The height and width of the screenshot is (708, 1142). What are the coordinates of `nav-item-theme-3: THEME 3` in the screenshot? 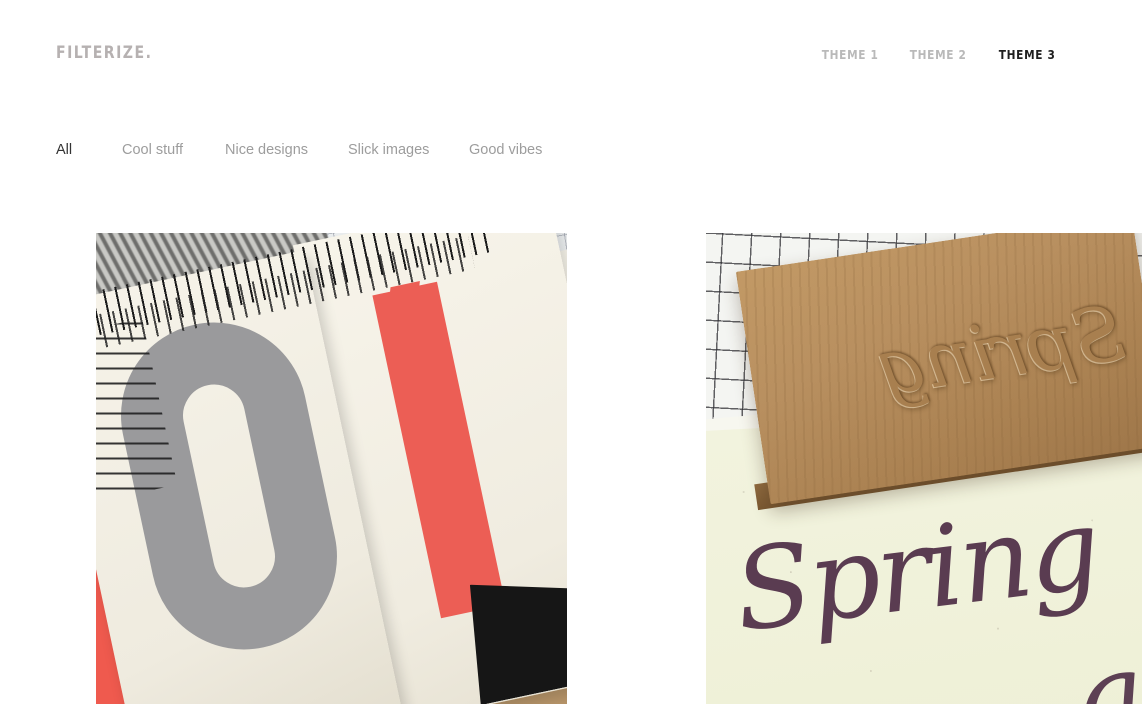 It's located at (1027, 54).